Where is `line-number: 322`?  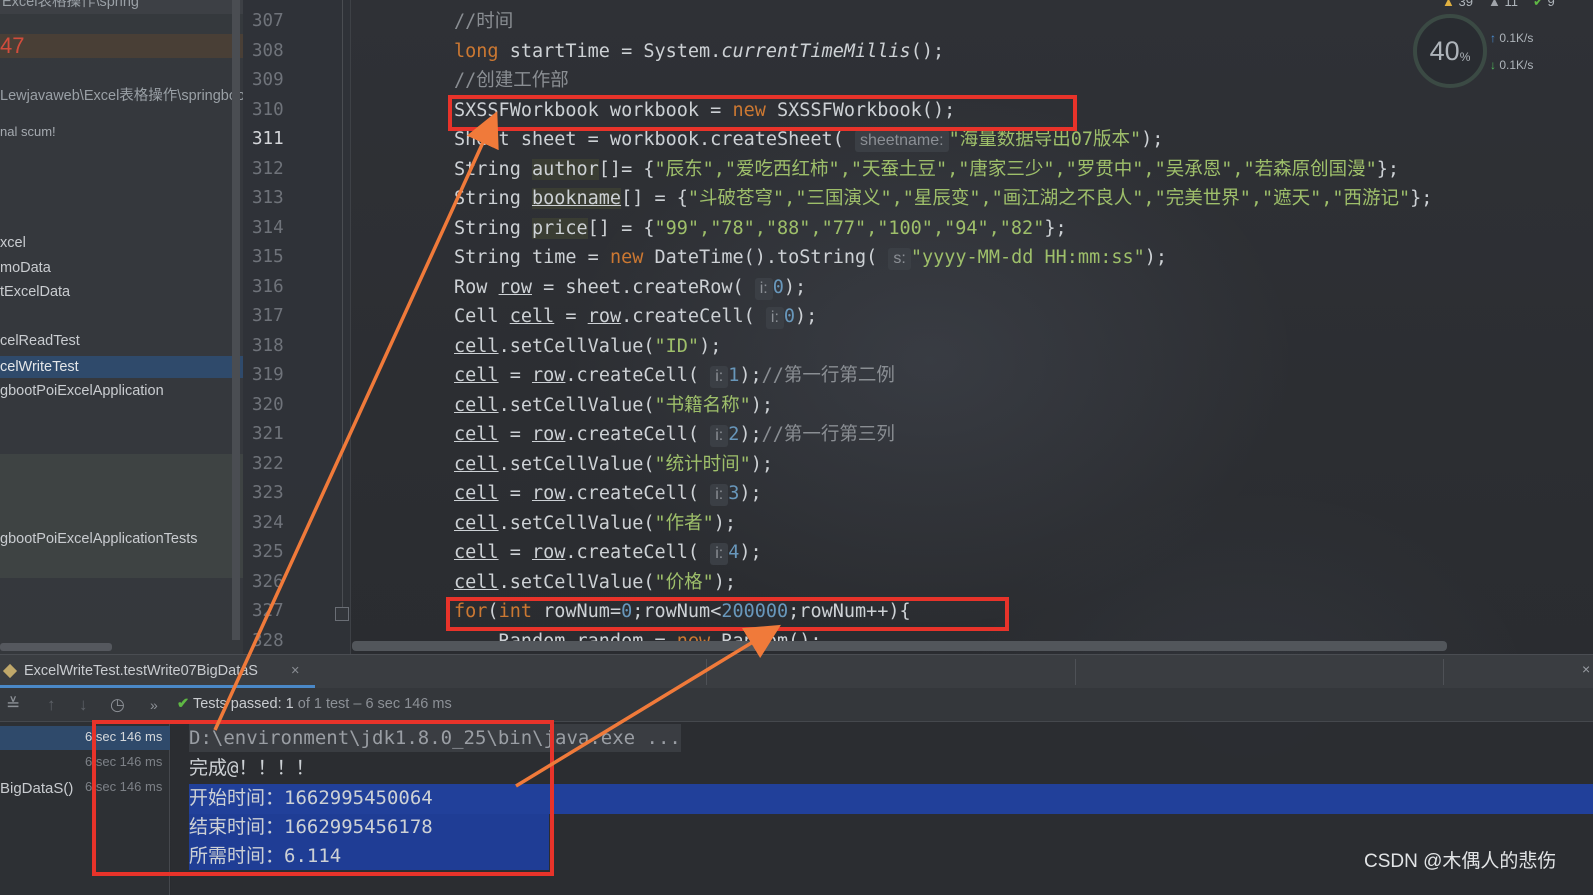
line-number: 322 is located at coordinates (268, 464).